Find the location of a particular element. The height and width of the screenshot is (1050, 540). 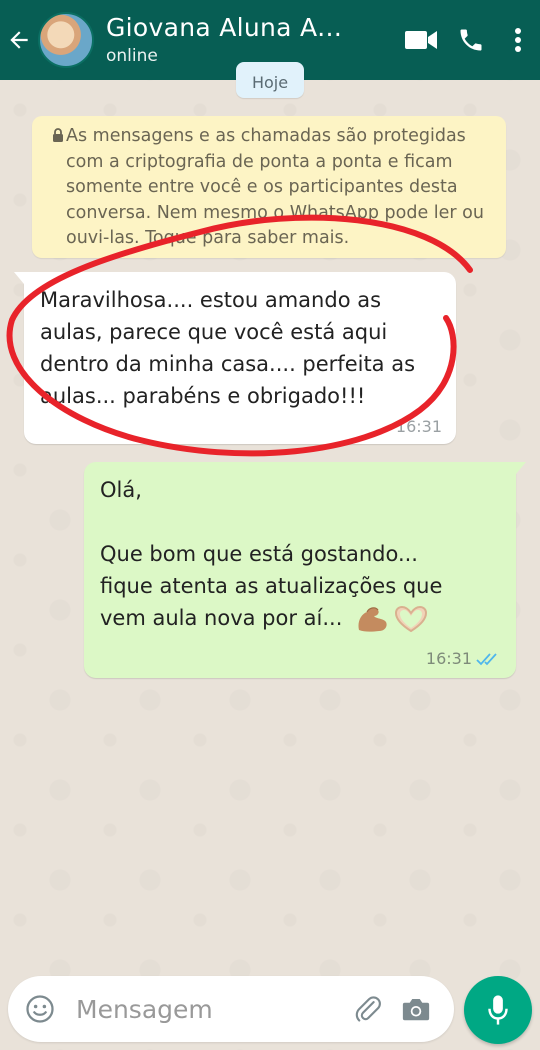

arrow-left-icon is located at coordinates (19, 40).